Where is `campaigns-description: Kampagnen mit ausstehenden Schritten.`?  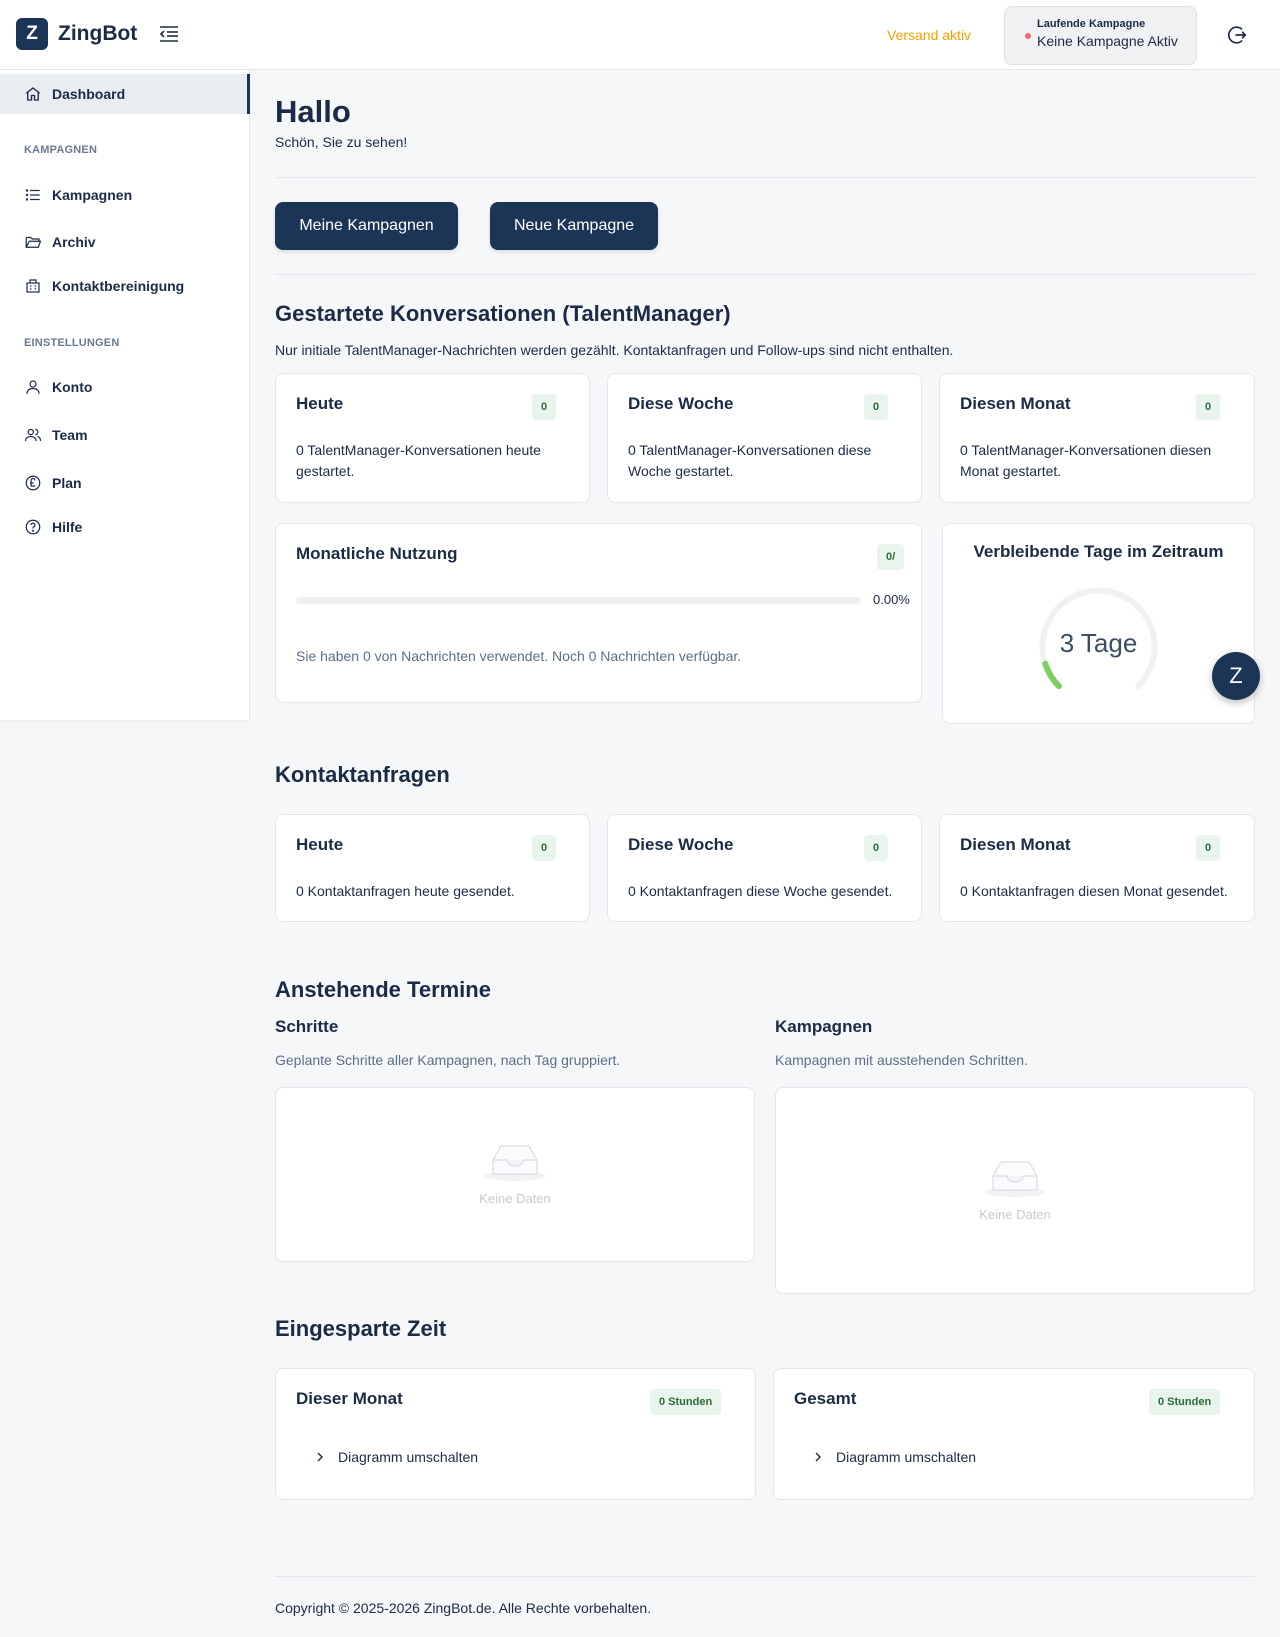
campaigns-description: Kampagnen mit ausstehenden Schritten. is located at coordinates (901, 1060).